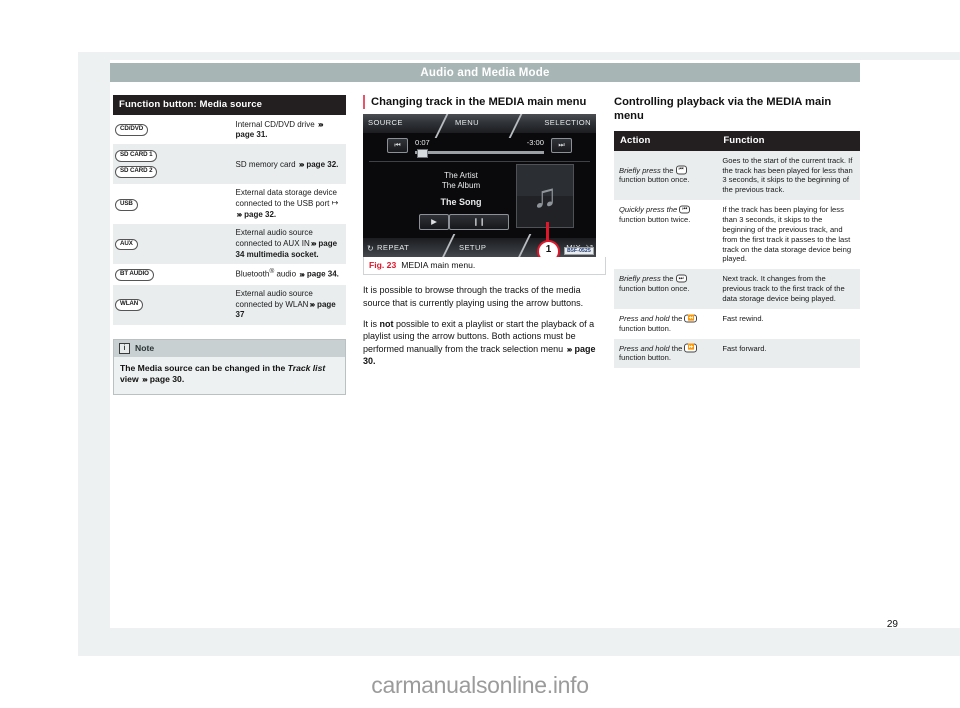 The width and height of the screenshot is (960, 708). What do you see at coordinates (515, 126) in the screenshot?
I see `mmi-top-separator-right` at bounding box center [515, 126].